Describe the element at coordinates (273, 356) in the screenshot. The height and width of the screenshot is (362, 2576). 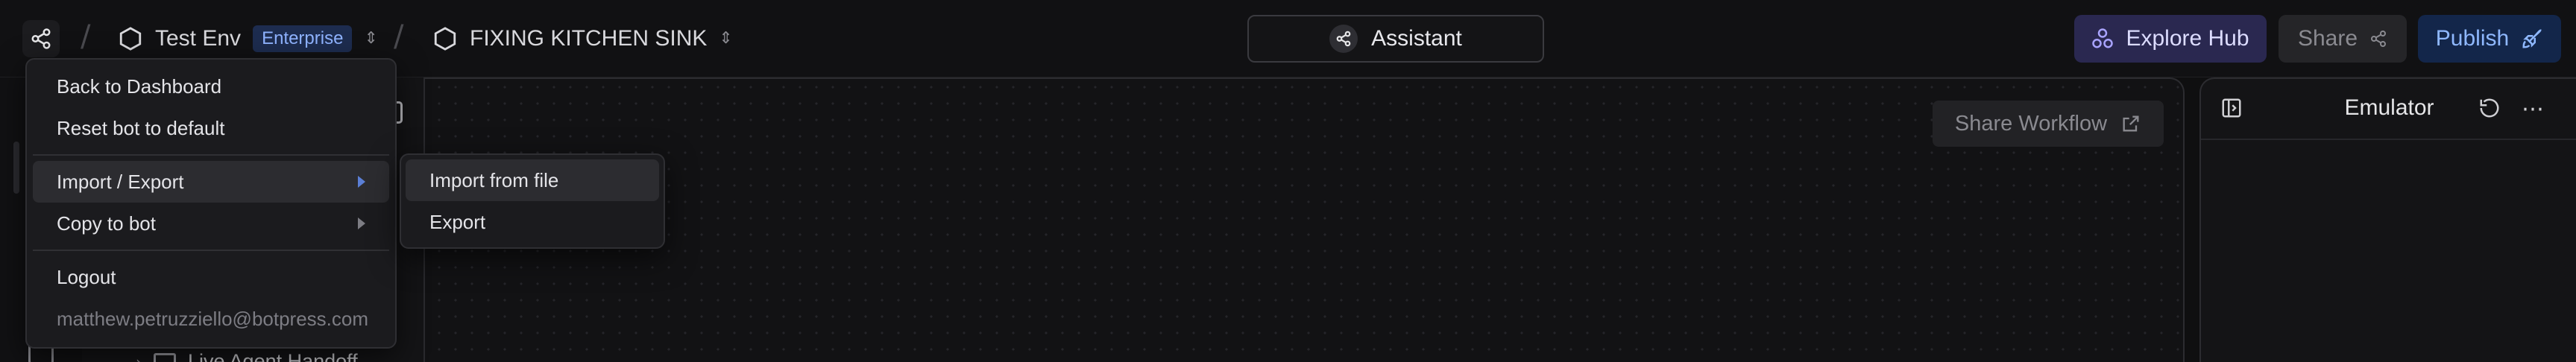
I see `tree-item-label: Live Agent Handoff` at that location.